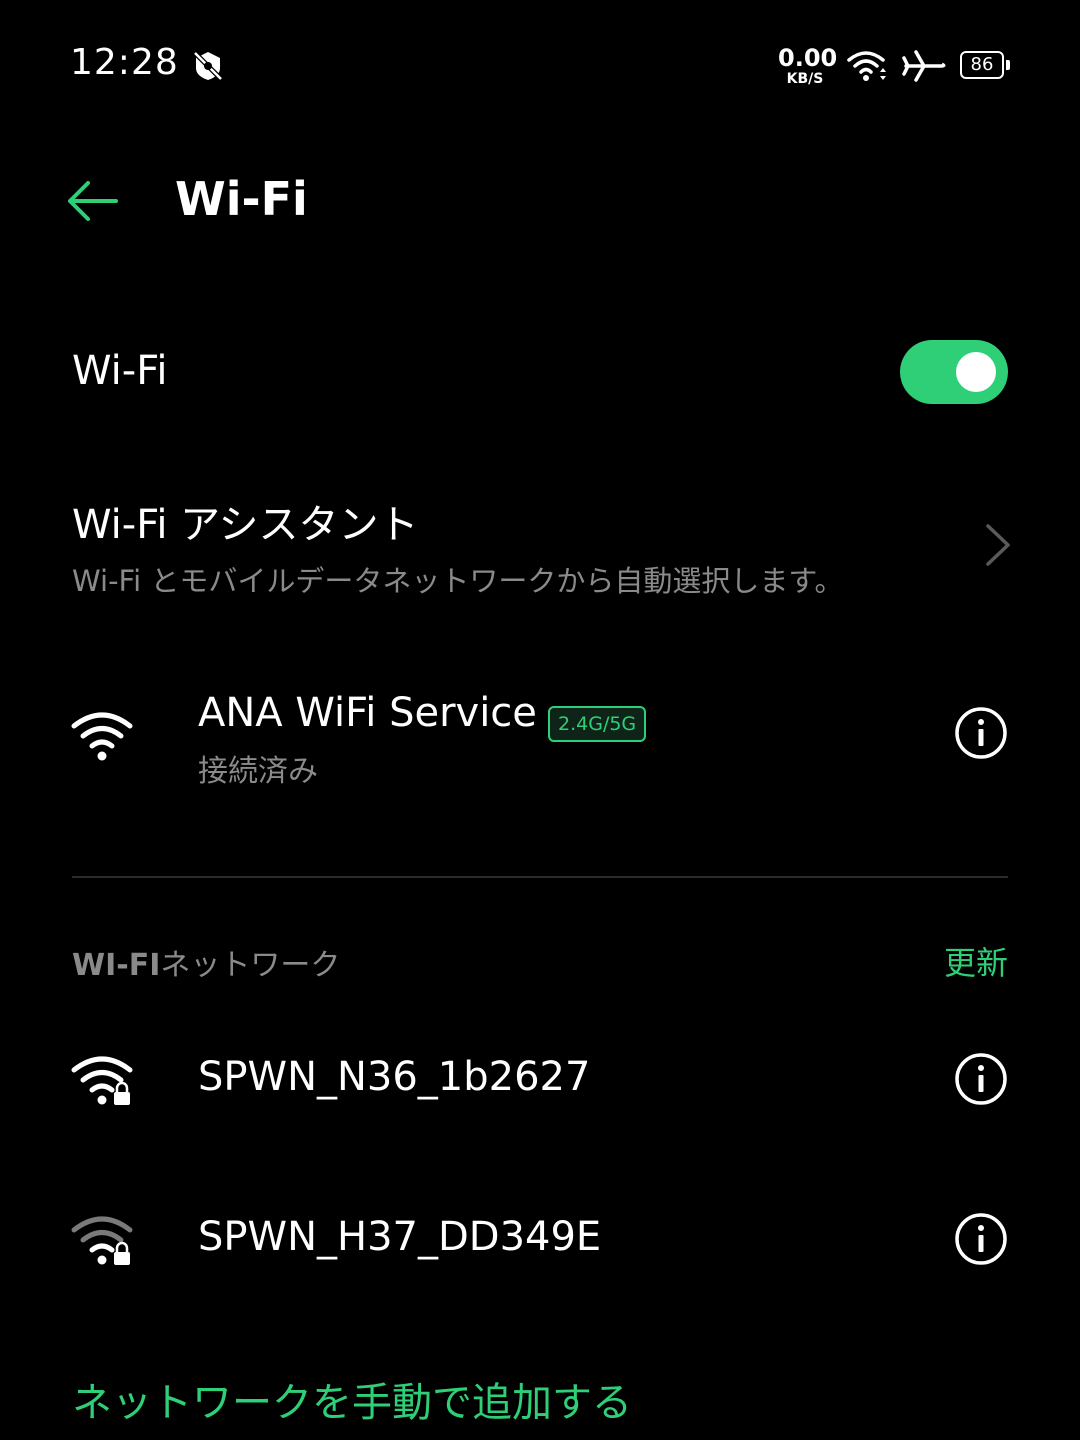 The height and width of the screenshot is (1440, 1080). I want to click on network-name: SPWN_N36_1b2627, so click(394, 1077).